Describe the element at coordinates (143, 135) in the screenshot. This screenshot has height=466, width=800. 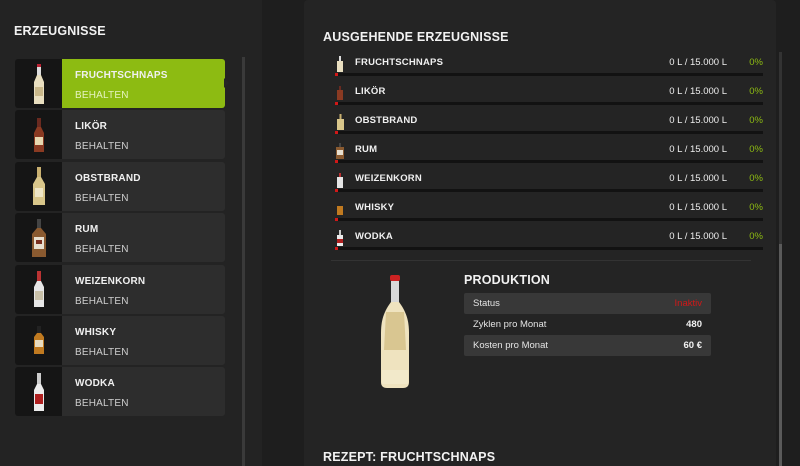
I see `product-item-body: LIKÖR BEHALTEN` at that location.